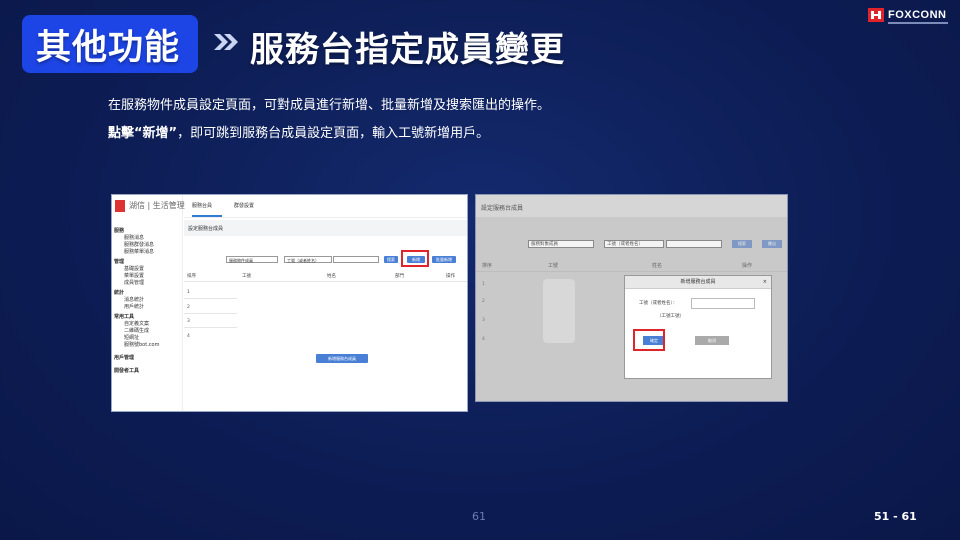 The width and height of the screenshot is (960, 540). Describe the element at coordinates (698, 327) in the screenshot. I see `add-member-dialog: 新增服務台成員 × 工號（或者姓名）： （工號工號） 確定 取消` at that location.